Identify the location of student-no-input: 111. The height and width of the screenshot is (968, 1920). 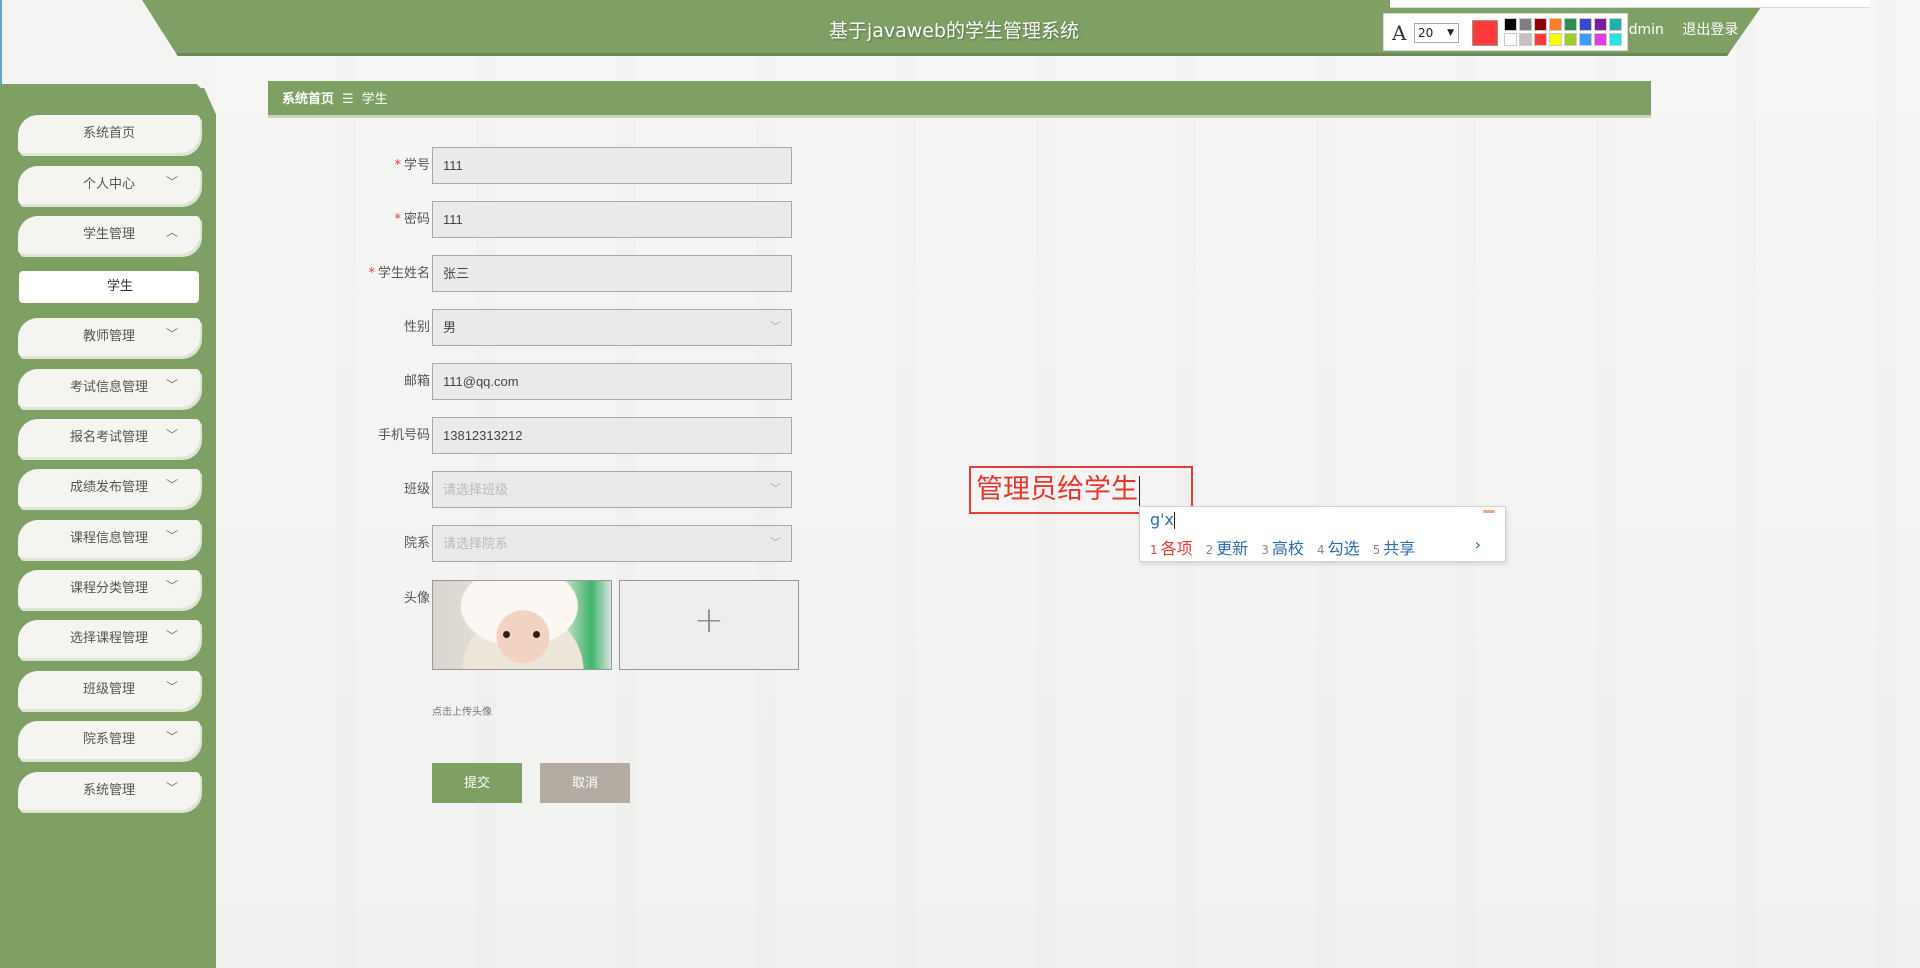
(612, 165).